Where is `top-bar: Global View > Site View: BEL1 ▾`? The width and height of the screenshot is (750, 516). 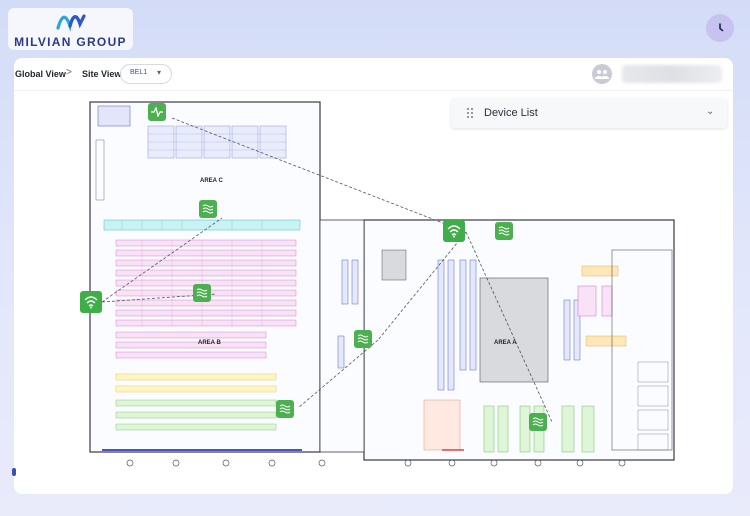
top-bar: Global View > Site View: BEL1 ▾ is located at coordinates (373, 74).